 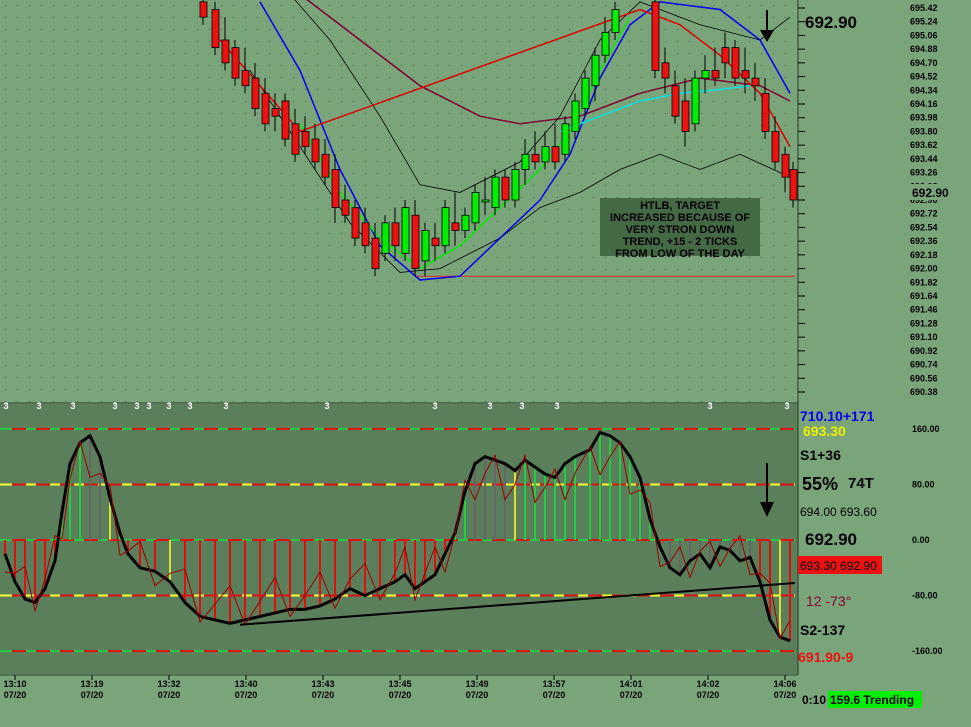 I want to click on price-tick-label: 691.10, so click(x=924, y=337).